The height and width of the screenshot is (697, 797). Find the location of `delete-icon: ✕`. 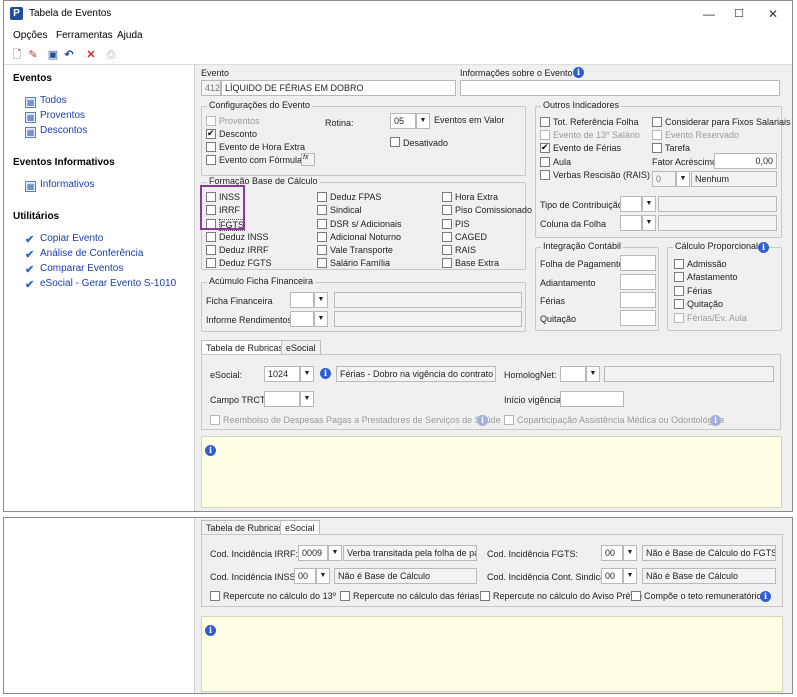

delete-icon: ✕ is located at coordinates (91, 55).